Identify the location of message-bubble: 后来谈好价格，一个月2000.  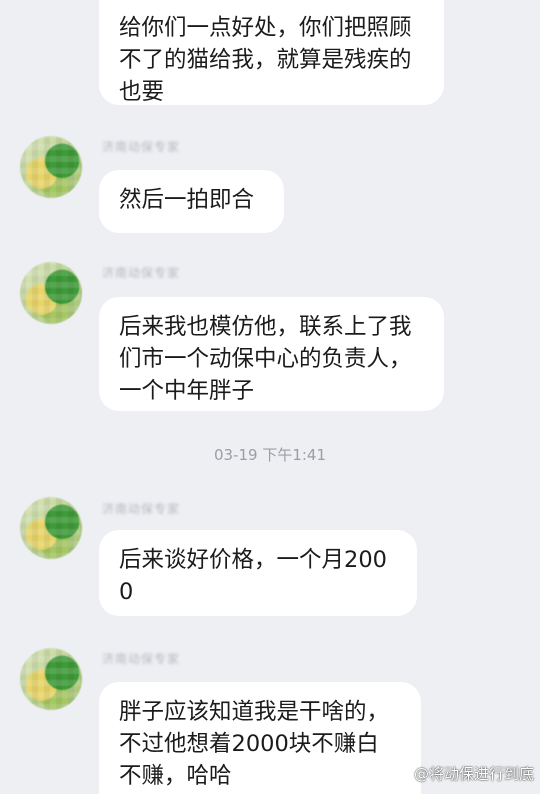
(258, 573).